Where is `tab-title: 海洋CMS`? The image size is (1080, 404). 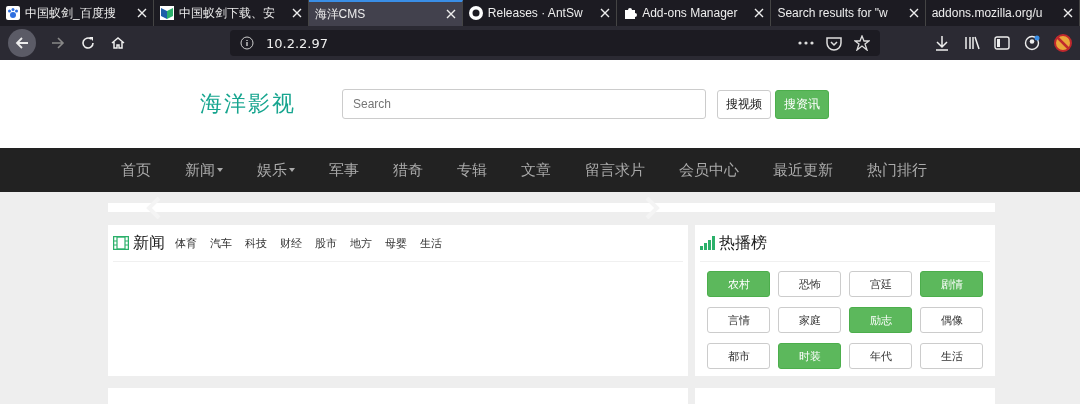
tab-title: 海洋CMS is located at coordinates (340, 14).